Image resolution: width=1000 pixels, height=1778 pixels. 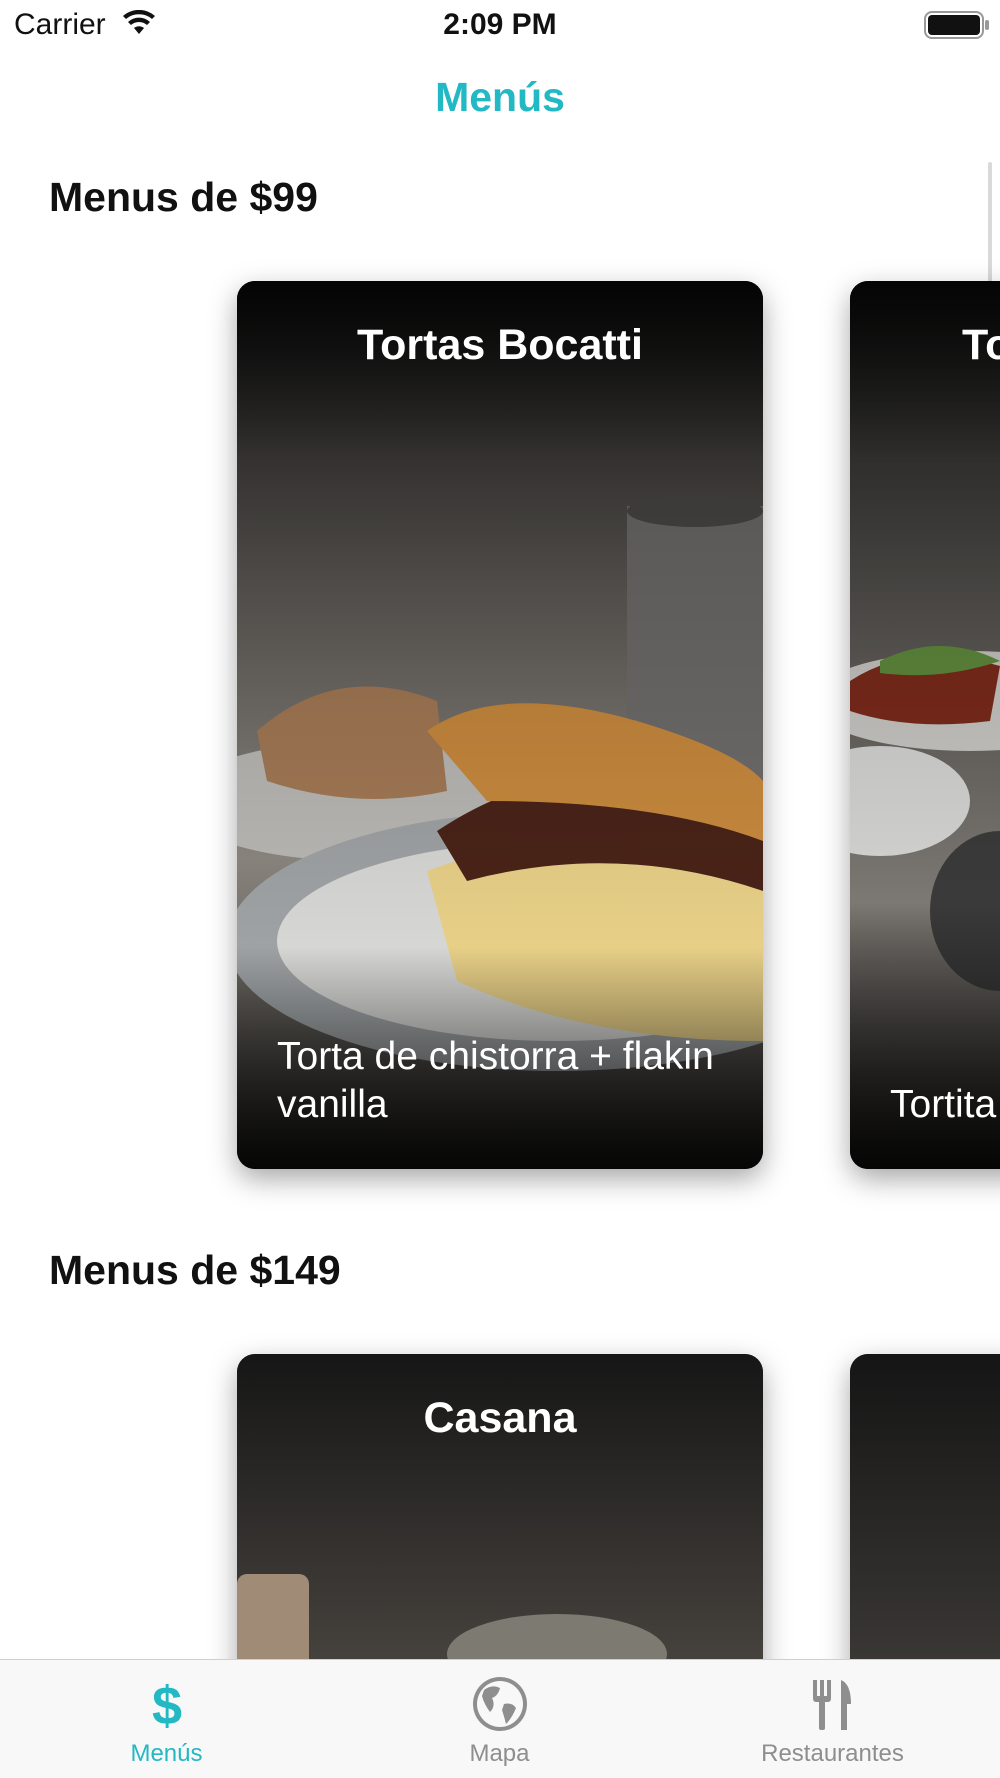 I want to click on card-title: Tortas Bocatti, so click(x=500, y=345).